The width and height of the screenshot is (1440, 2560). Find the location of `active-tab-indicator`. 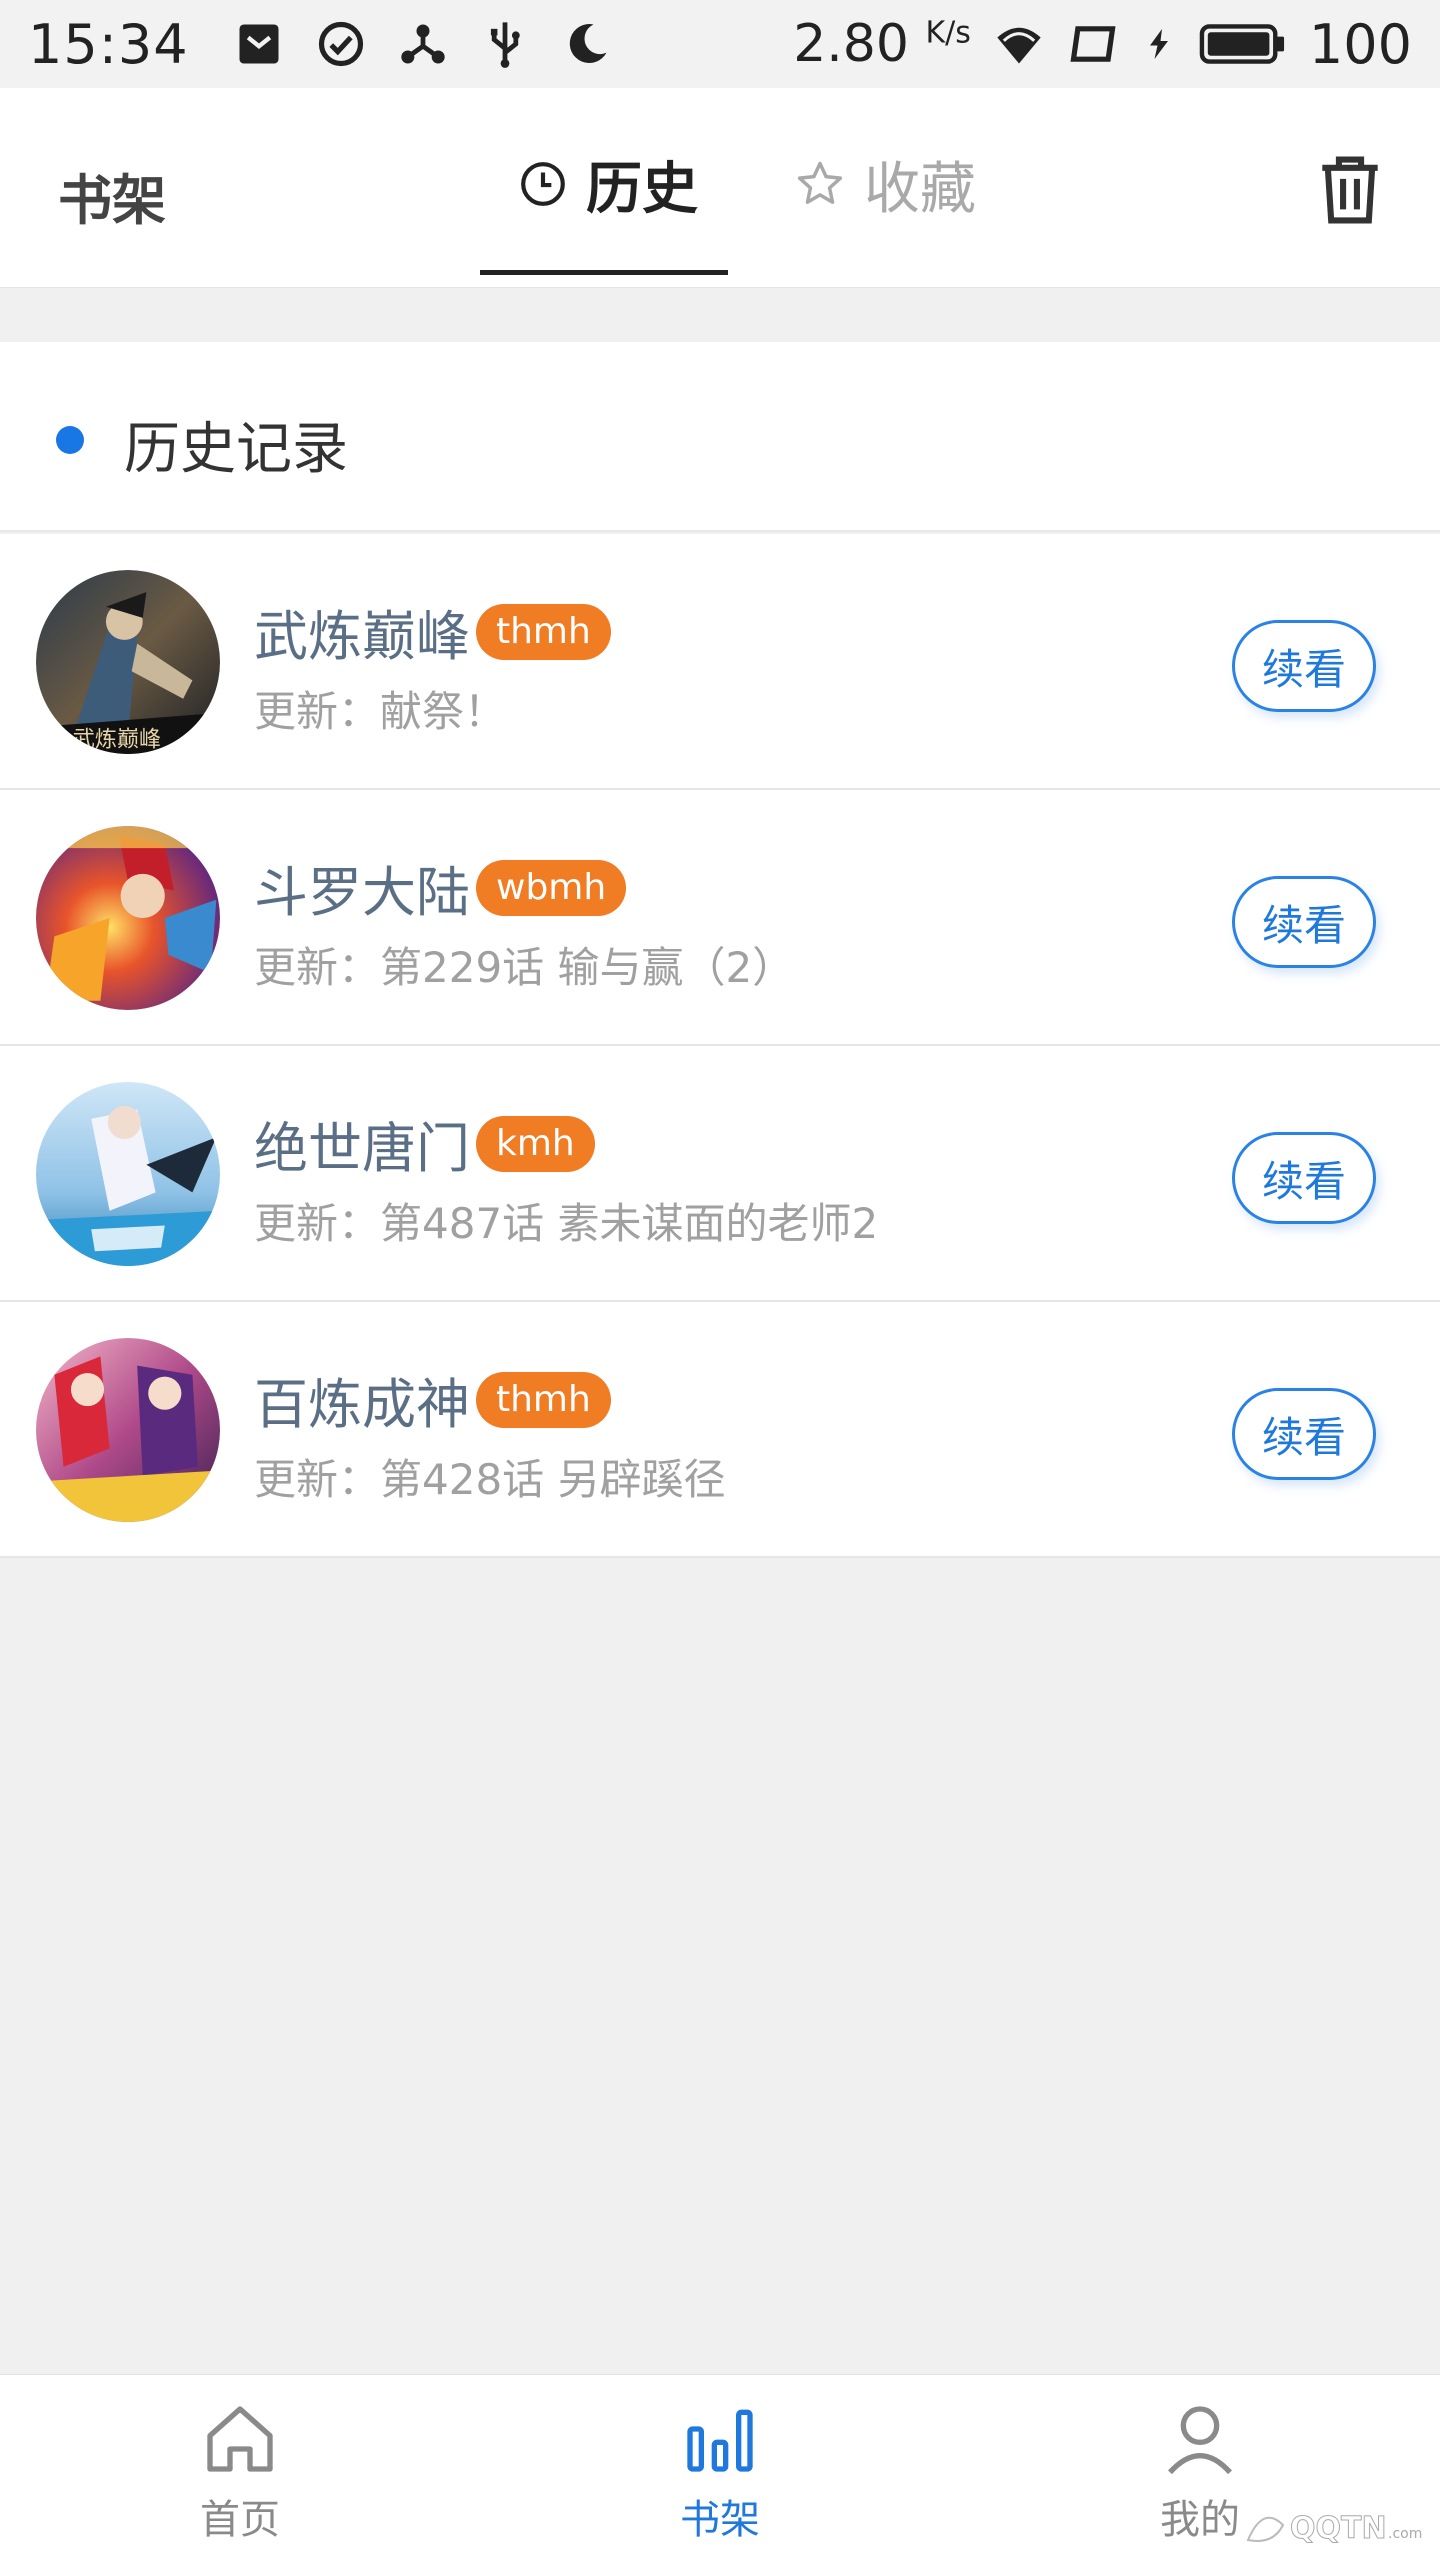

active-tab-indicator is located at coordinates (604, 272).